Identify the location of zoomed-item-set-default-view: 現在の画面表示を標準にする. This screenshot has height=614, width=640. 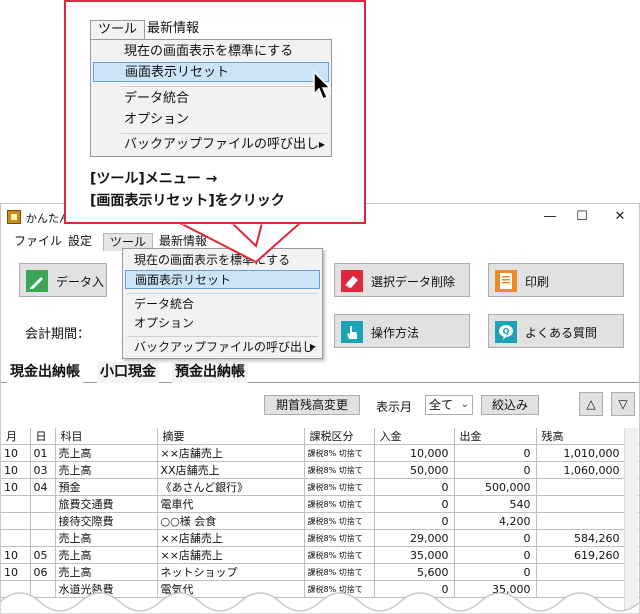
(209, 51).